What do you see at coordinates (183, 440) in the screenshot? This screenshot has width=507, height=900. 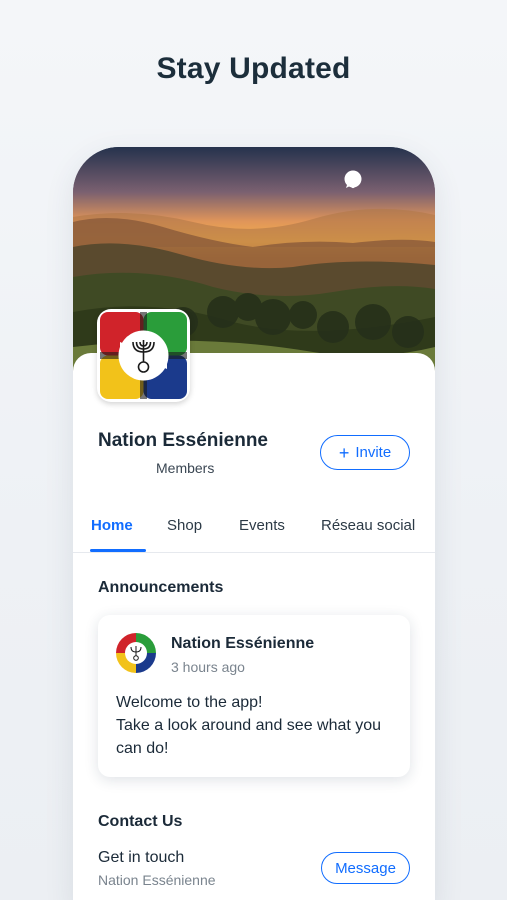 I see `group-name: Nation Essénienne` at bounding box center [183, 440].